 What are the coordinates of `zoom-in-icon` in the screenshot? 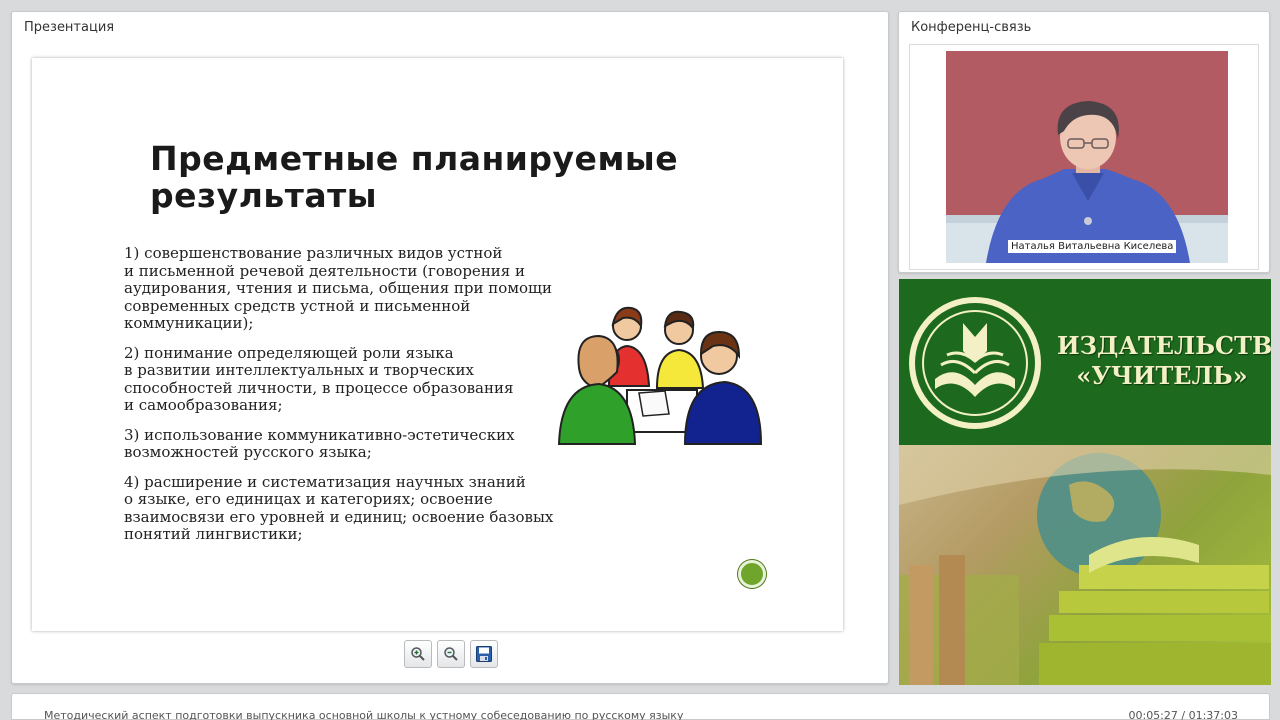 It's located at (418, 654).